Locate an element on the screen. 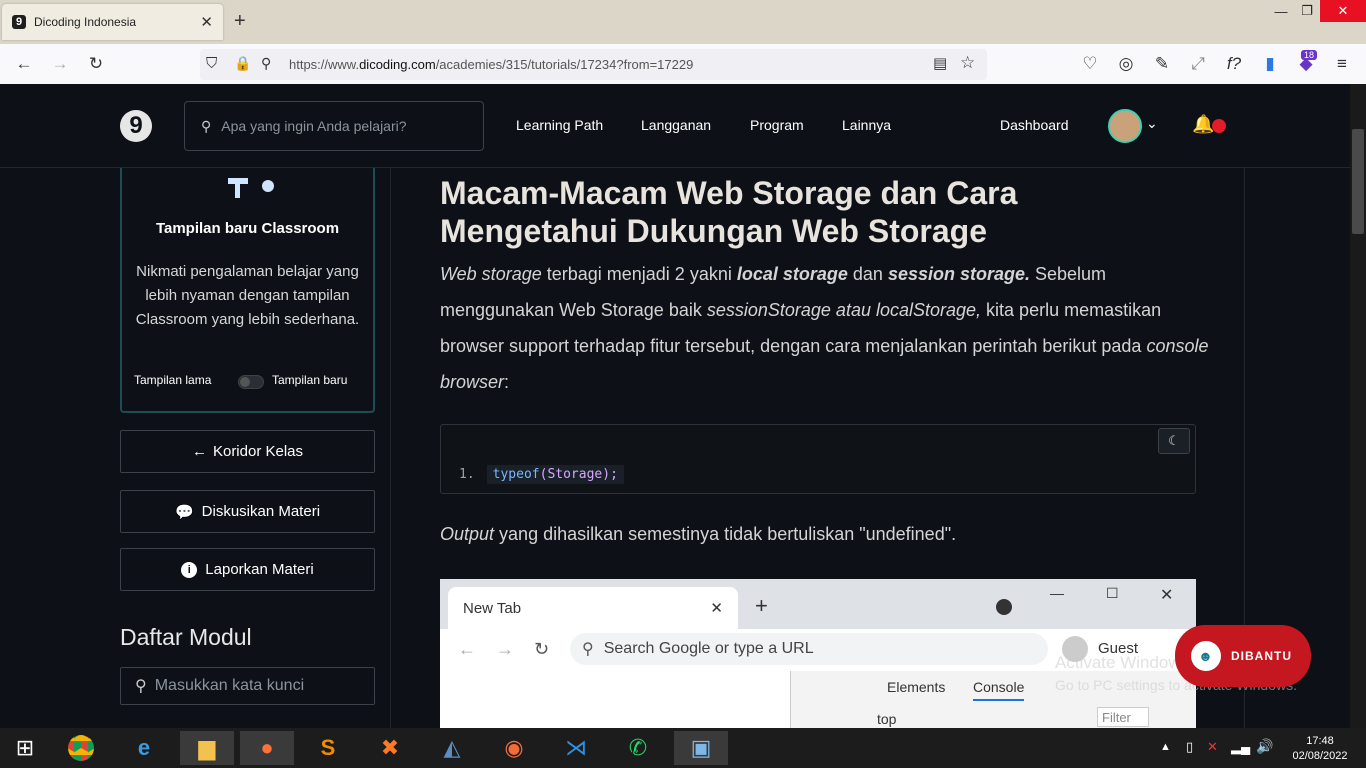  notification-bell-icon: 🔔 is located at coordinates (1203, 125).